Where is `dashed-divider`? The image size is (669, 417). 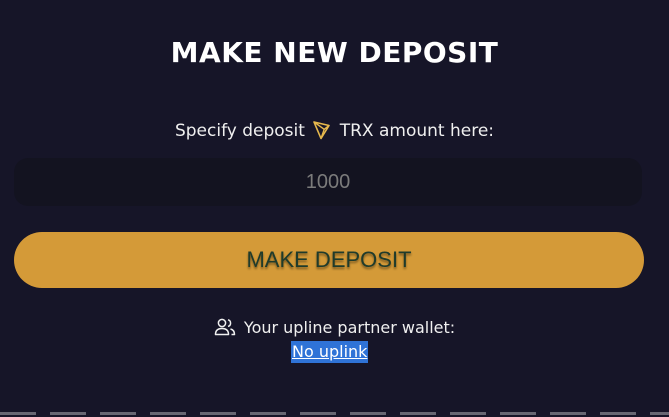
dashed-divider is located at coordinates (334, 413).